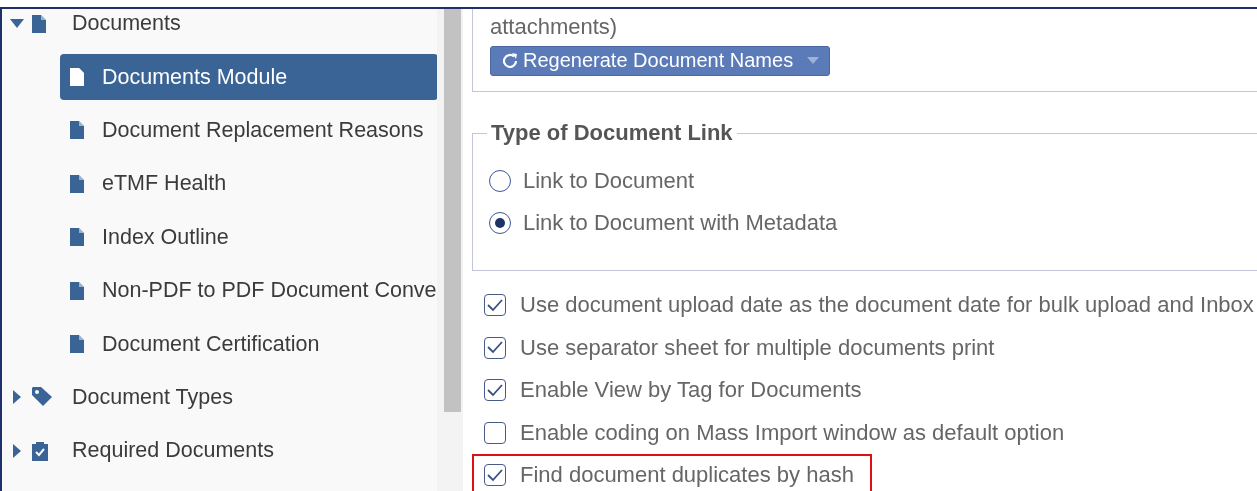 The image size is (1257, 491). Describe the element at coordinates (248, 77) in the screenshot. I see `tree-item: Documents Module` at that location.